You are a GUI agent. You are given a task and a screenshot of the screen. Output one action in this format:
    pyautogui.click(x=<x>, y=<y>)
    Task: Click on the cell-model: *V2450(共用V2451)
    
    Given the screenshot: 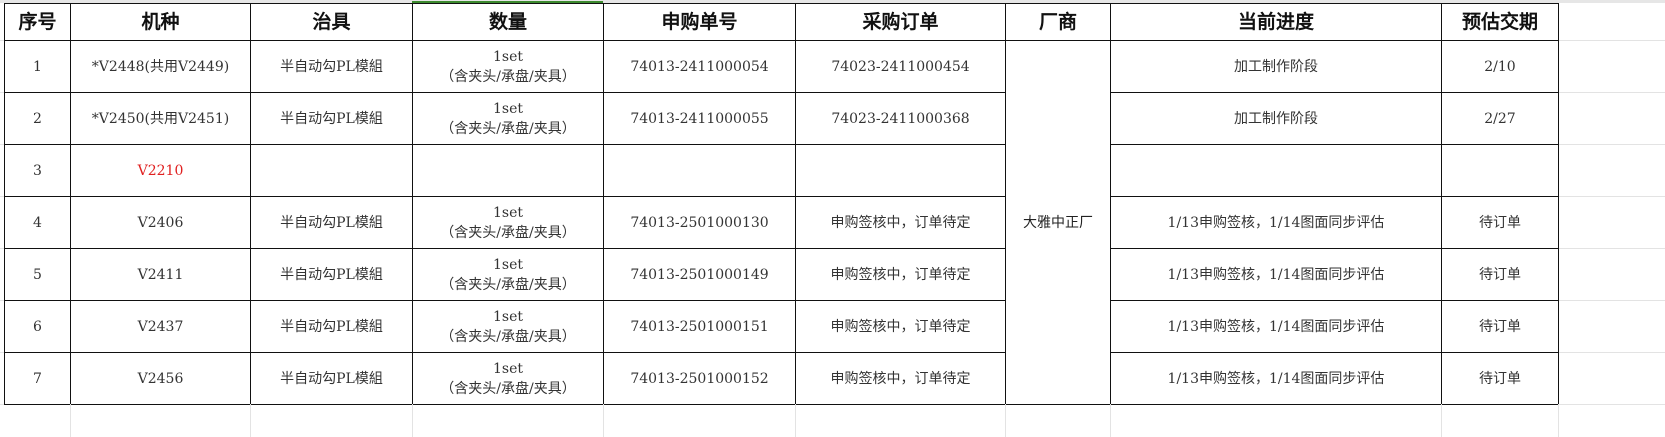 What is the action you would take?
    pyautogui.click(x=160, y=118)
    